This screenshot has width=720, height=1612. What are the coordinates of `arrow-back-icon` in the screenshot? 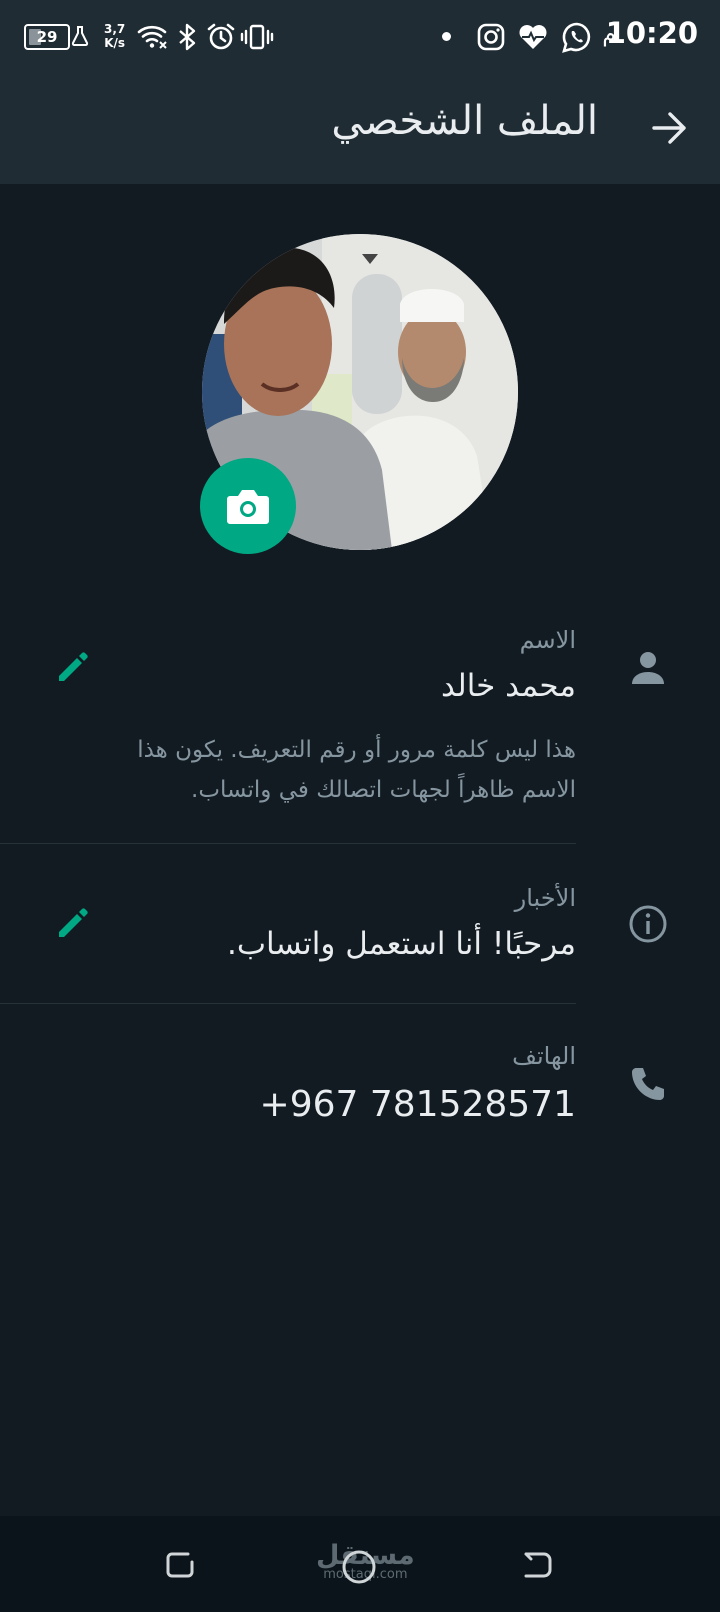 It's located at (670, 128).